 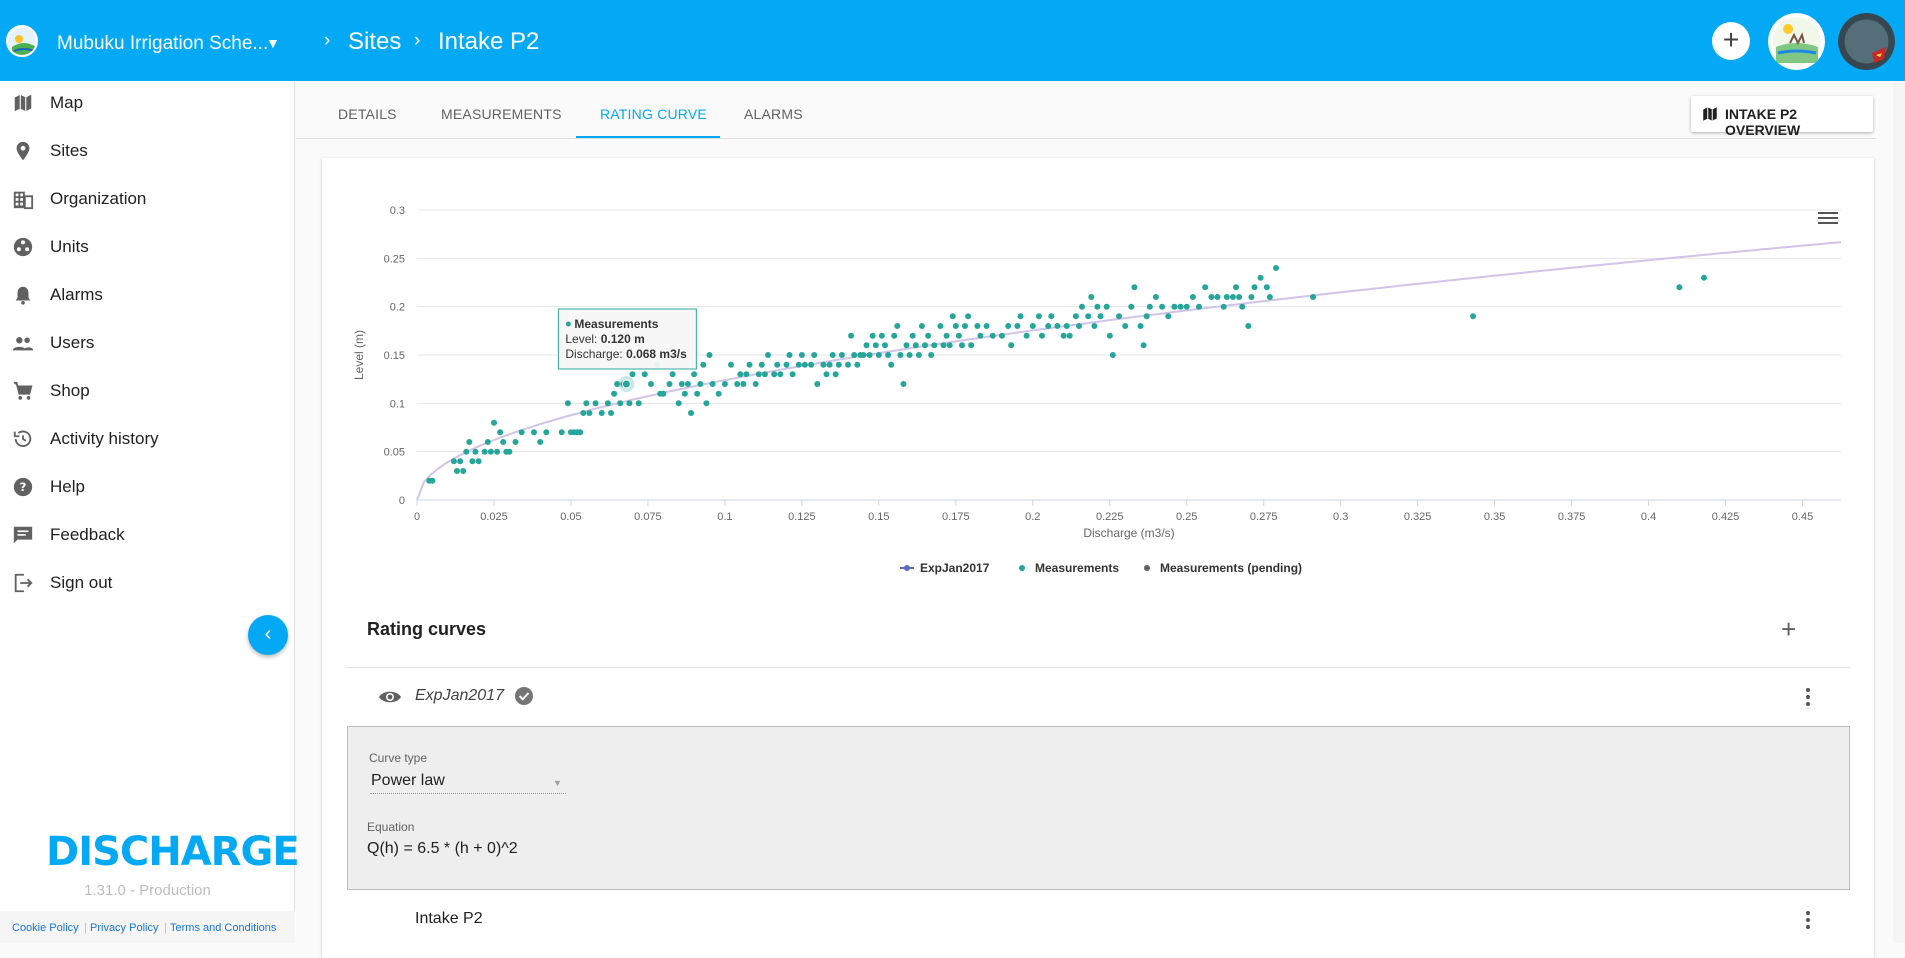 I want to click on tab-details: DETAILS, so click(x=367, y=114).